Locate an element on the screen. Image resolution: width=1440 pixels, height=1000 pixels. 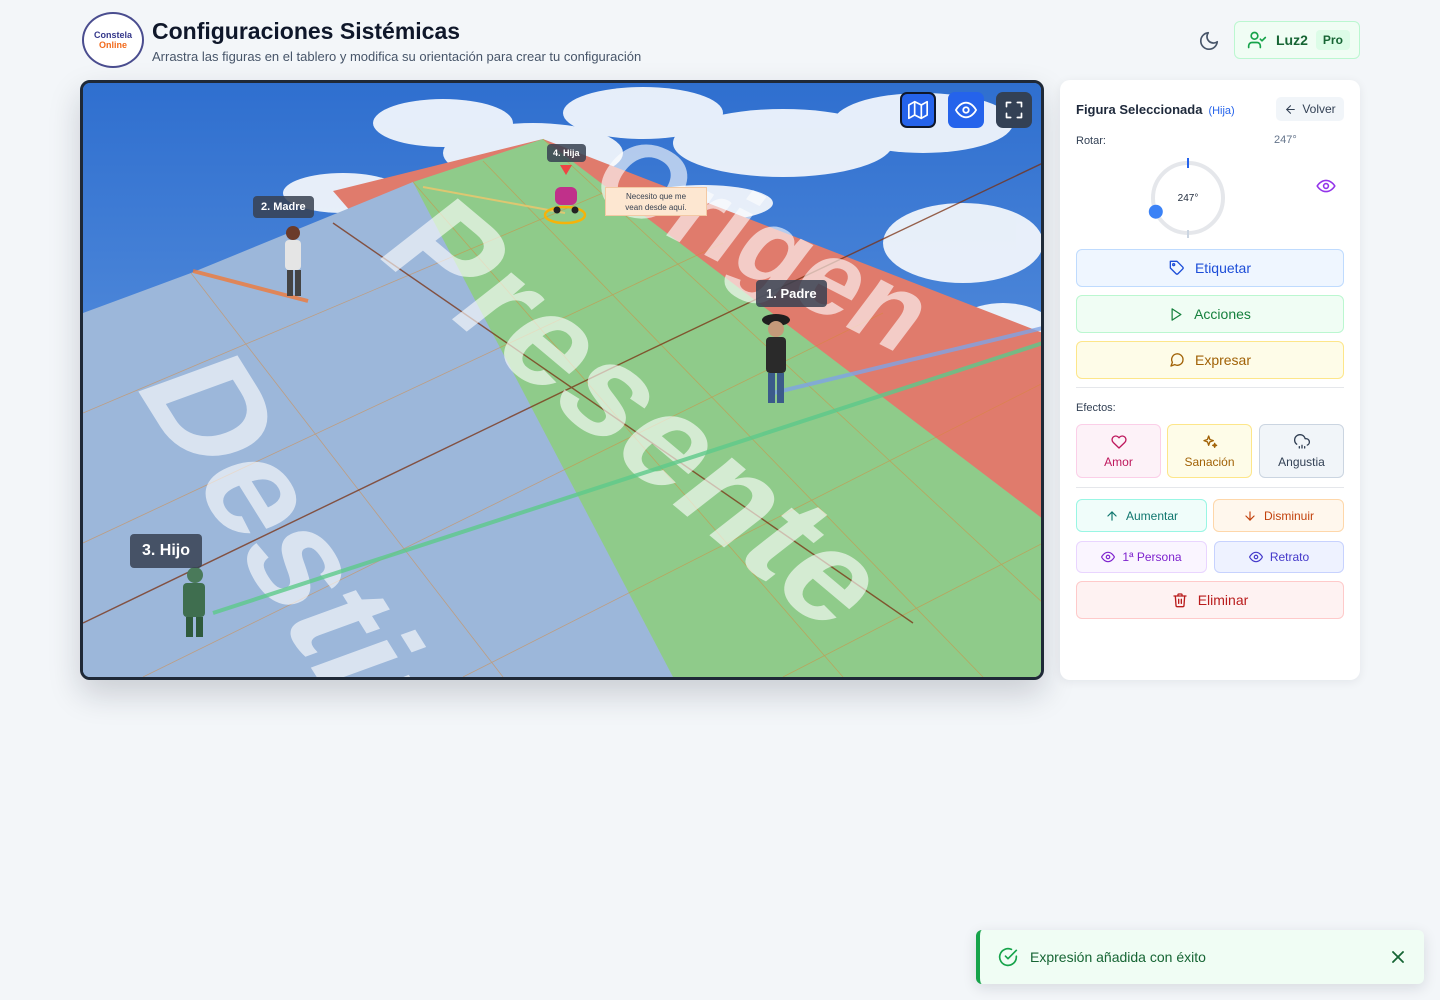
toast-message: Expresión añadida con éxito is located at coordinates (1118, 957).